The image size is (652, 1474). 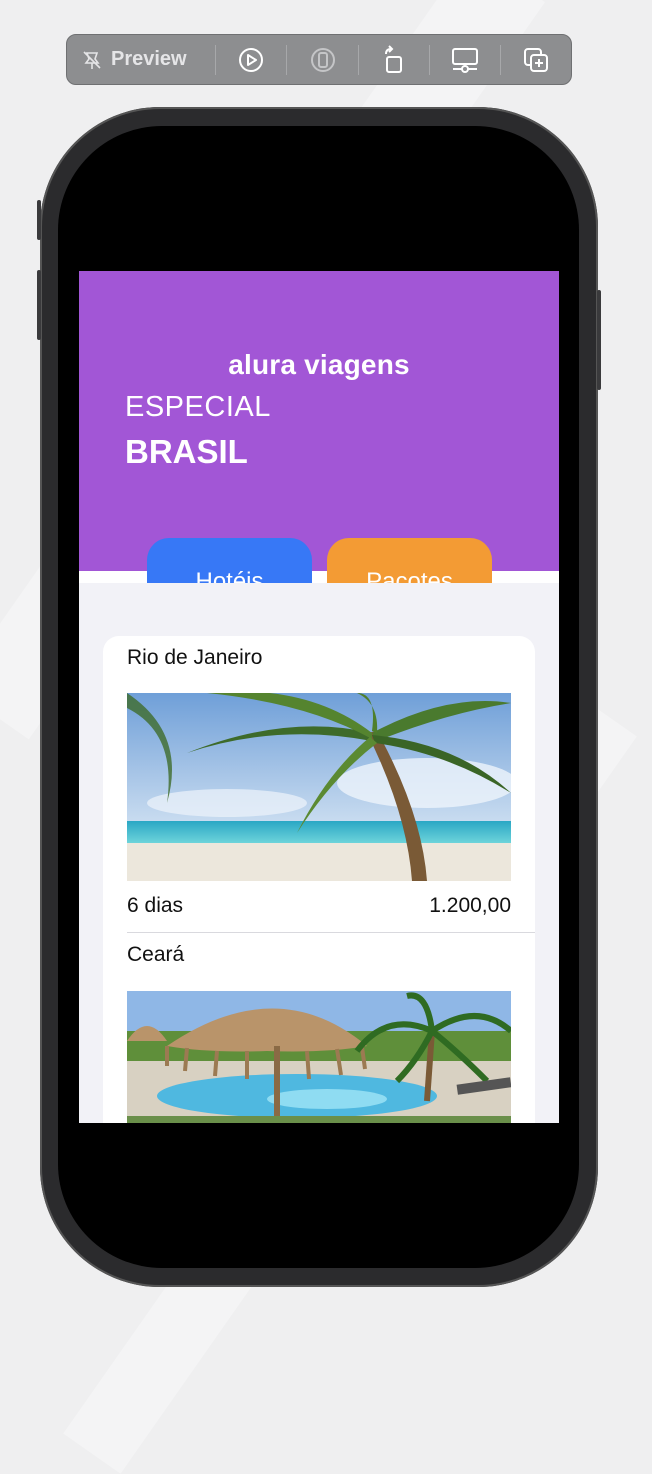 I want to click on preview-toggle-button: Preview, so click(x=141, y=59).